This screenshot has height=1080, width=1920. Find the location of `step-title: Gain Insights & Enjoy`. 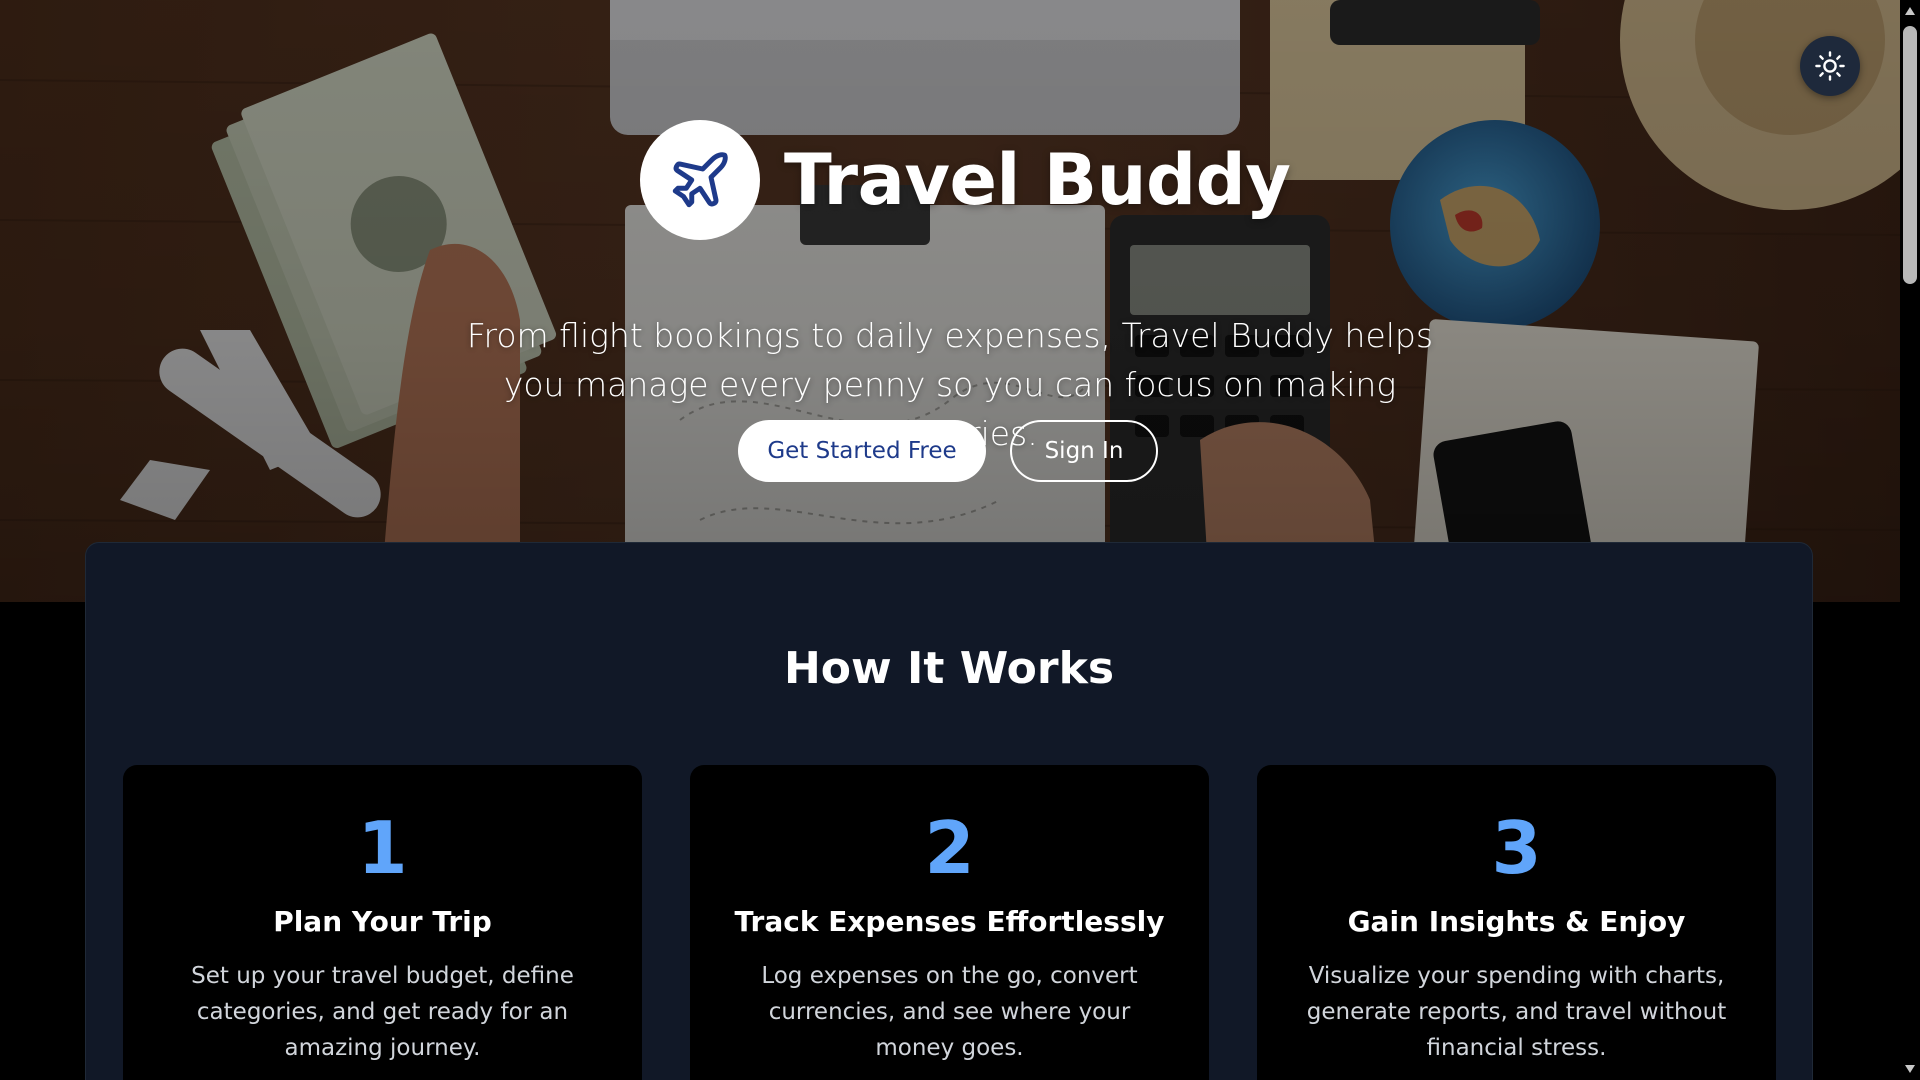

step-title: Gain Insights & Enjoy is located at coordinates (1516, 921).